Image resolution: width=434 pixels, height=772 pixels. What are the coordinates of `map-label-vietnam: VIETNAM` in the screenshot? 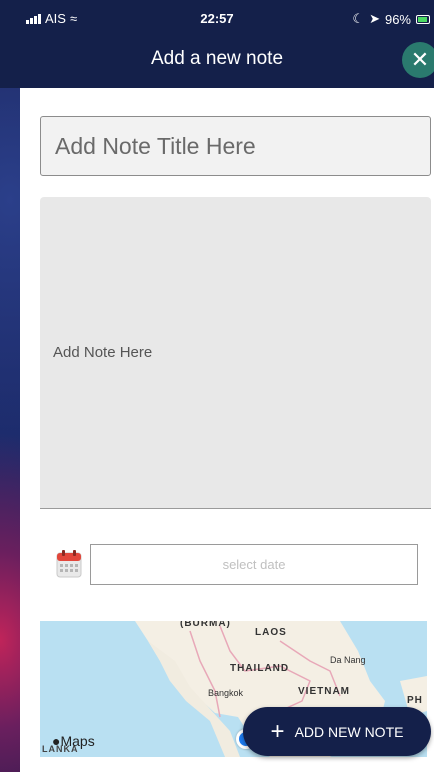 It's located at (324, 691).